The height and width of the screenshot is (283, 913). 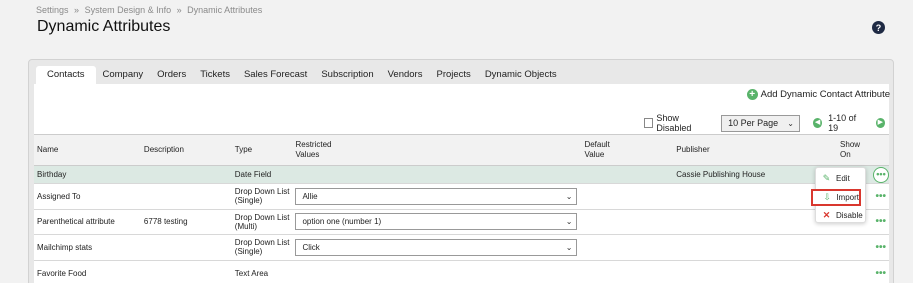 What do you see at coordinates (186, 222) in the screenshot?
I see `row-description: 6778 testing` at bounding box center [186, 222].